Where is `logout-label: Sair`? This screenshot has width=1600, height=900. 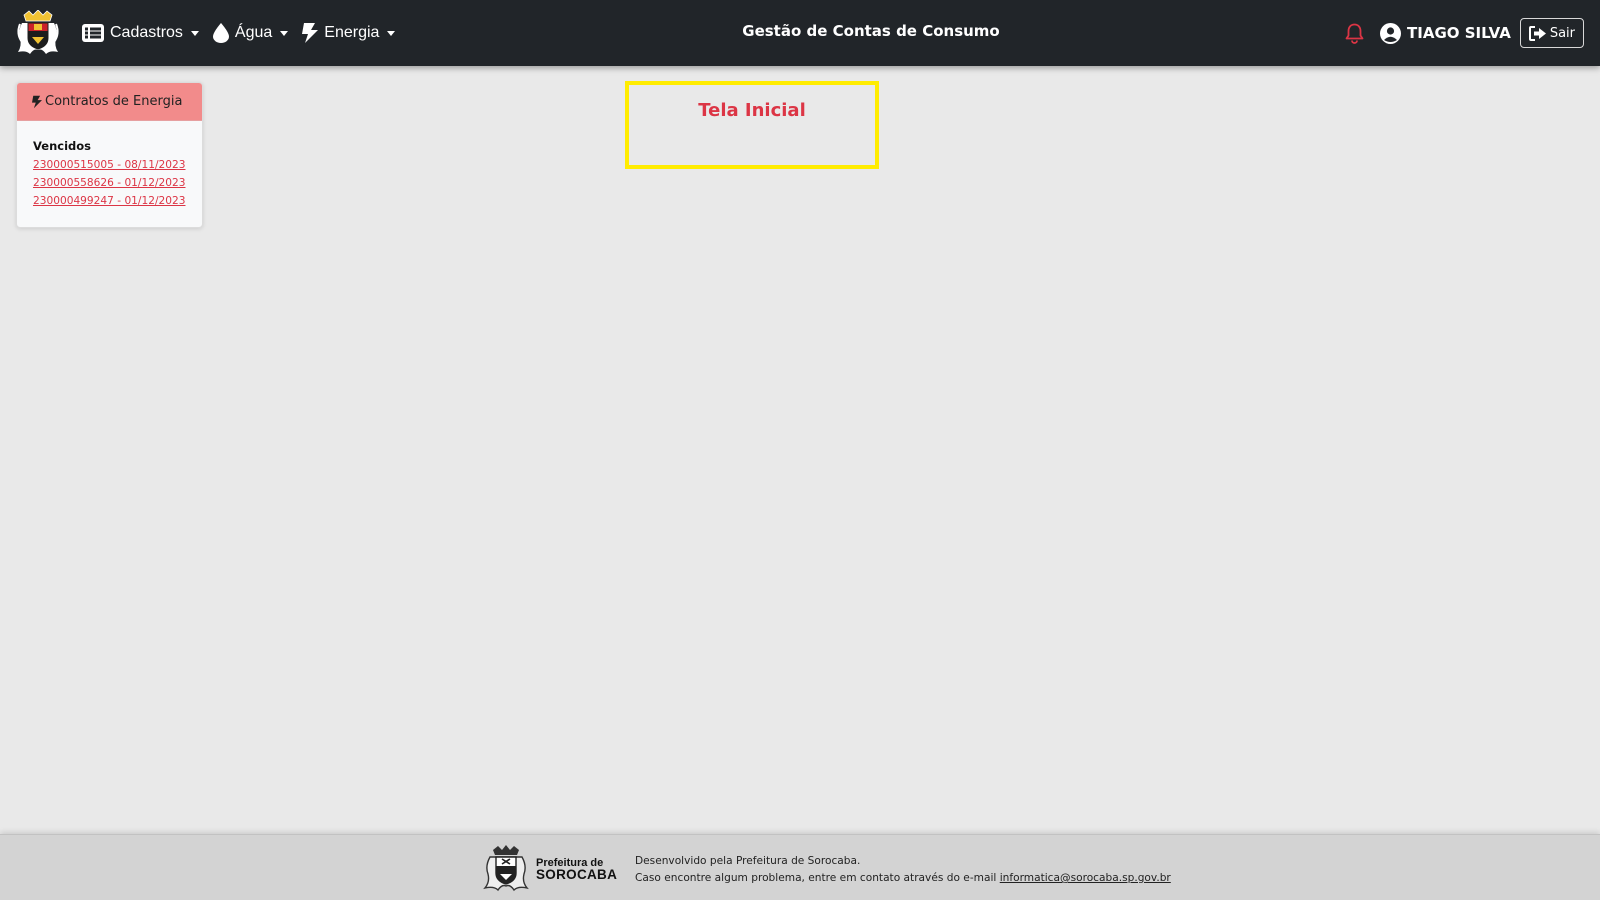
logout-label: Sair is located at coordinates (1562, 33).